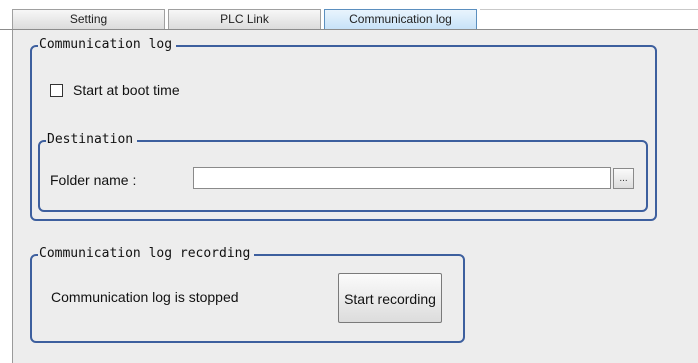 Image resolution: width=698 pixels, height=363 pixels. Describe the element at coordinates (107, 45) in the screenshot. I see `communication-log-group-title: Communication log` at that location.